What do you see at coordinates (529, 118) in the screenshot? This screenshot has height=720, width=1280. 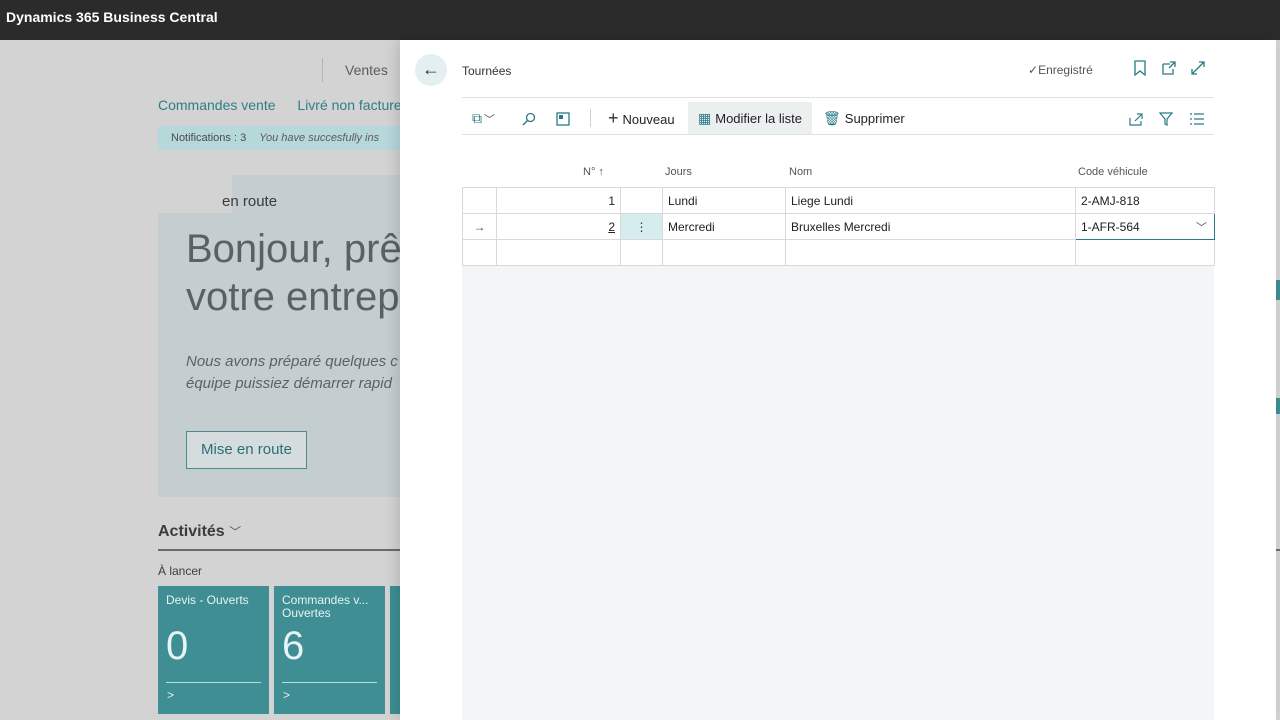 I see `search-icon` at bounding box center [529, 118].